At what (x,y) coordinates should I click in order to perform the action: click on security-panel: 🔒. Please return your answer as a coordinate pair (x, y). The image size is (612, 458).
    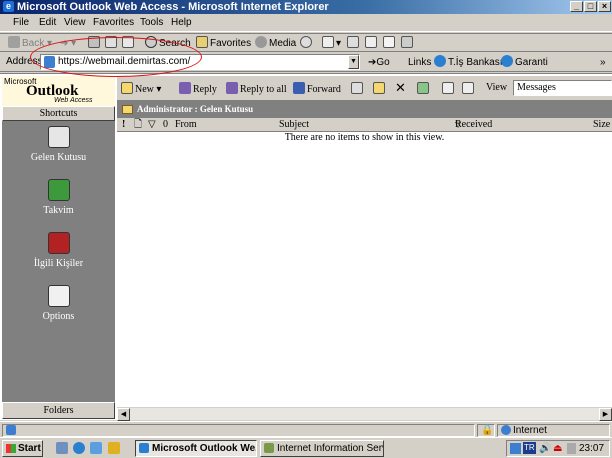
    Looking at the image, I should click on (486, 430).